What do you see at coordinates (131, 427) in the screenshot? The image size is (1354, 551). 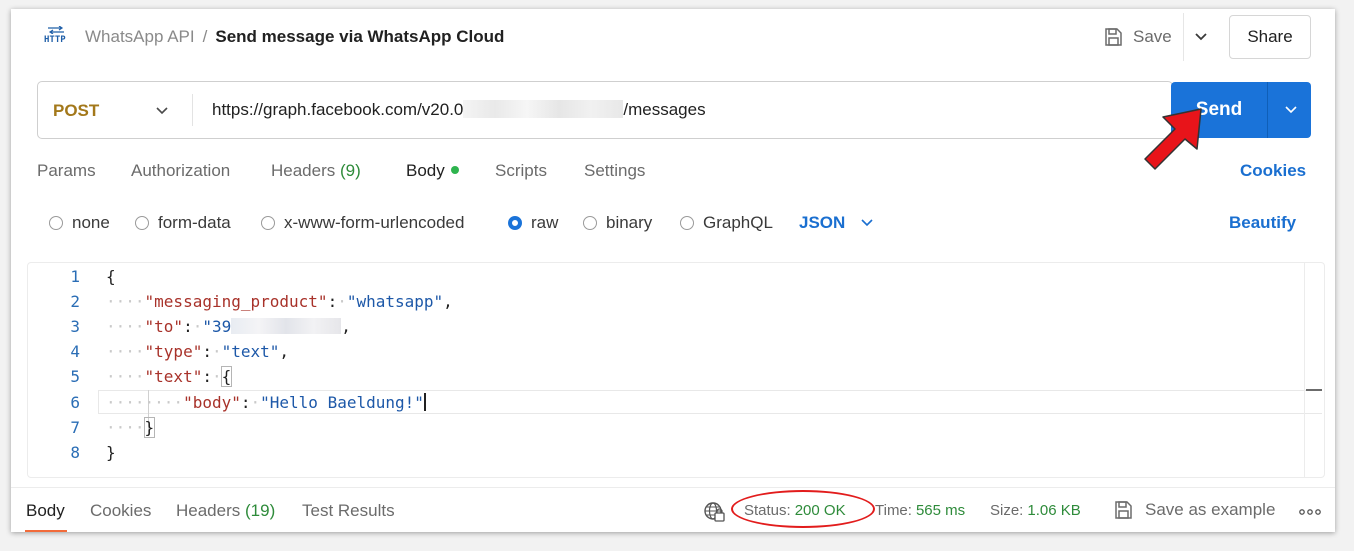 I see `code-line-7: ····}` at bounding box center [131, 427].